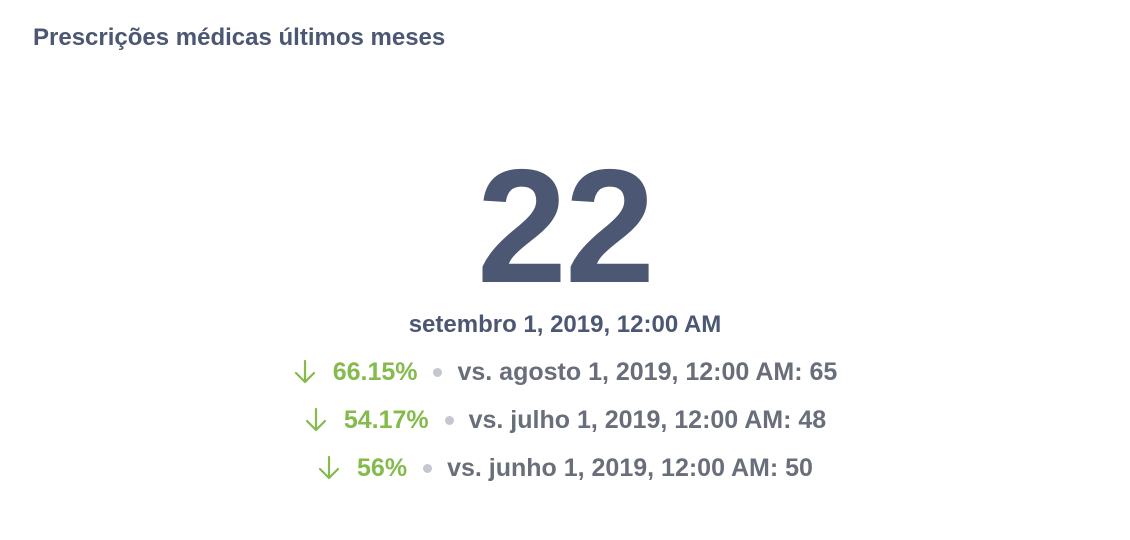 The image size is (1130, 540). What do you see at coordinates (630, 467) in the screenshot?
I see `comparison-label: vs. junho 1, 2019, 12:00 AM: 50` at bounding box center [630, 467].